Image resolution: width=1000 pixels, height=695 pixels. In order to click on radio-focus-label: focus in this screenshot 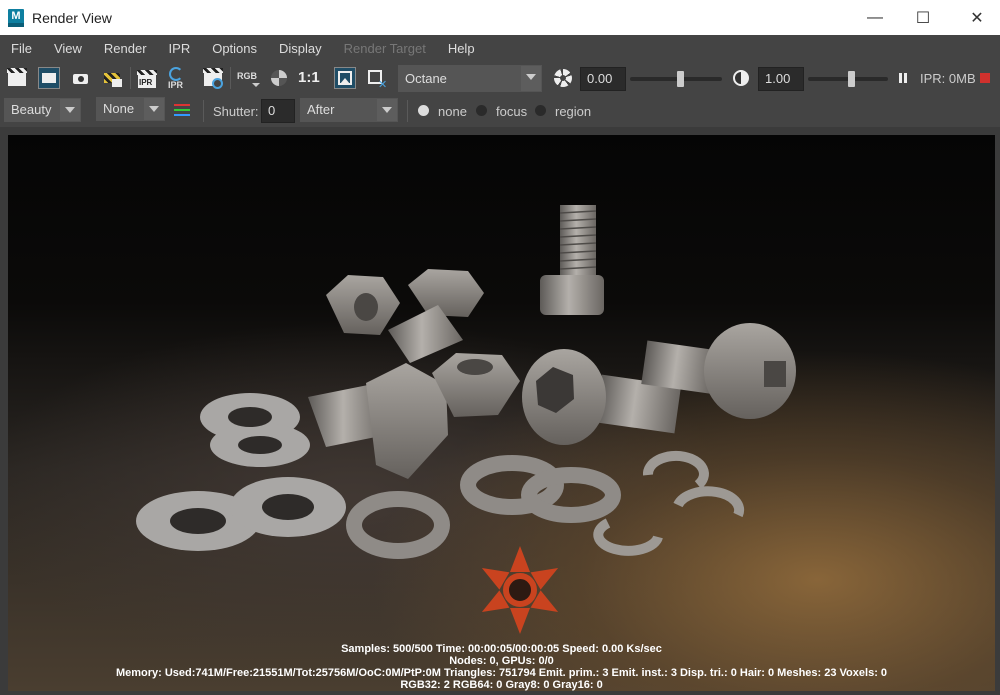, I will do `click(512, 111)`.